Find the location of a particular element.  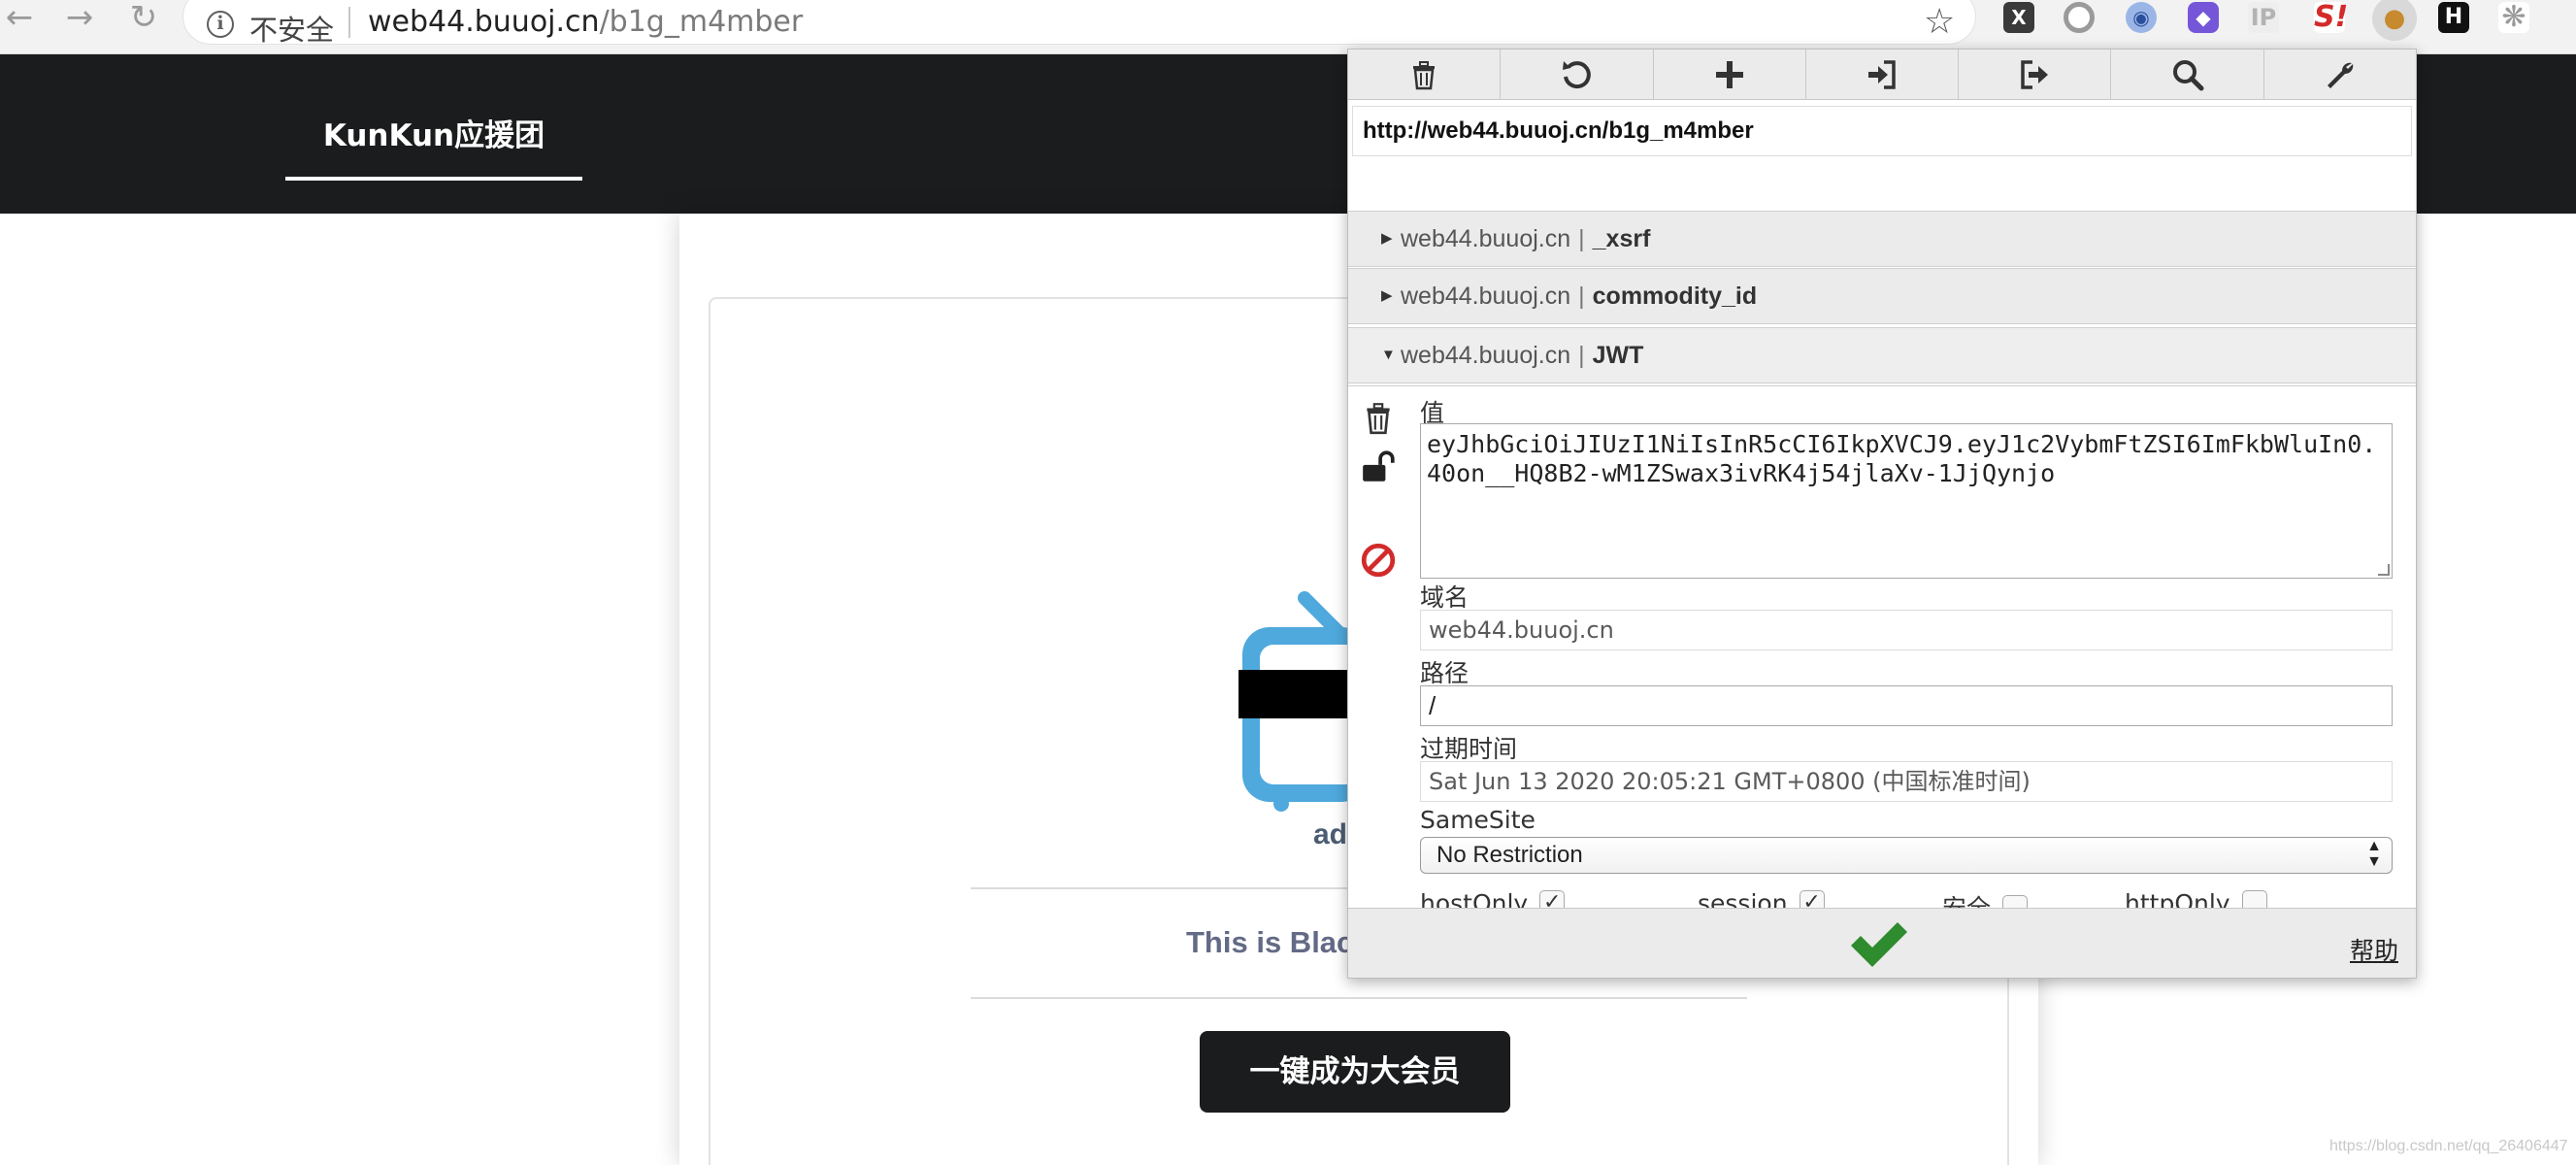

delete-cookie-icon is located at coordinates (1378, 418).